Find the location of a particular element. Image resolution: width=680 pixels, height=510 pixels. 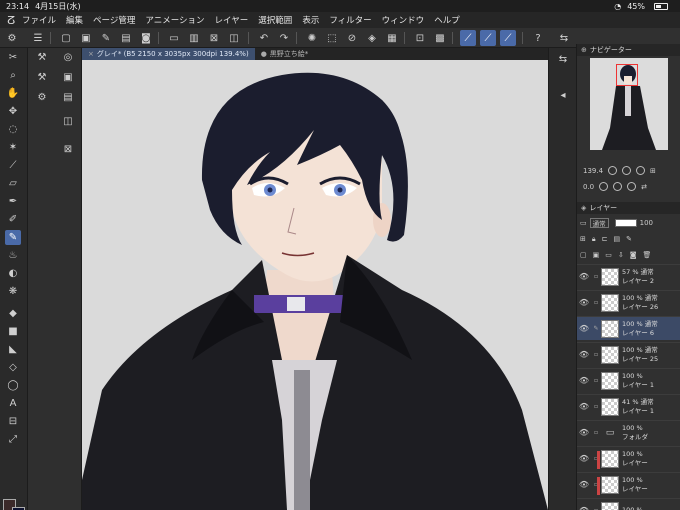

subtool-2-icon: ⚒ is located at coordinates (42, 77).